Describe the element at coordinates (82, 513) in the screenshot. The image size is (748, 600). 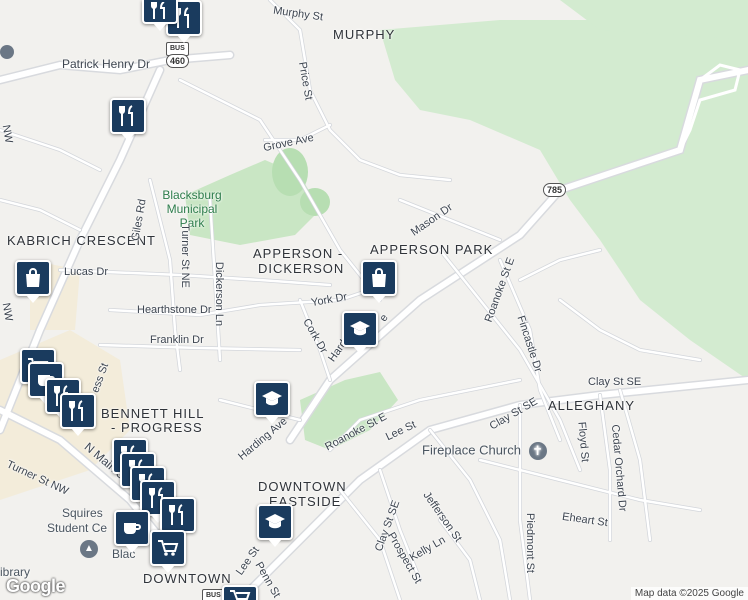
I see `poi-squires: Squires` at that location.